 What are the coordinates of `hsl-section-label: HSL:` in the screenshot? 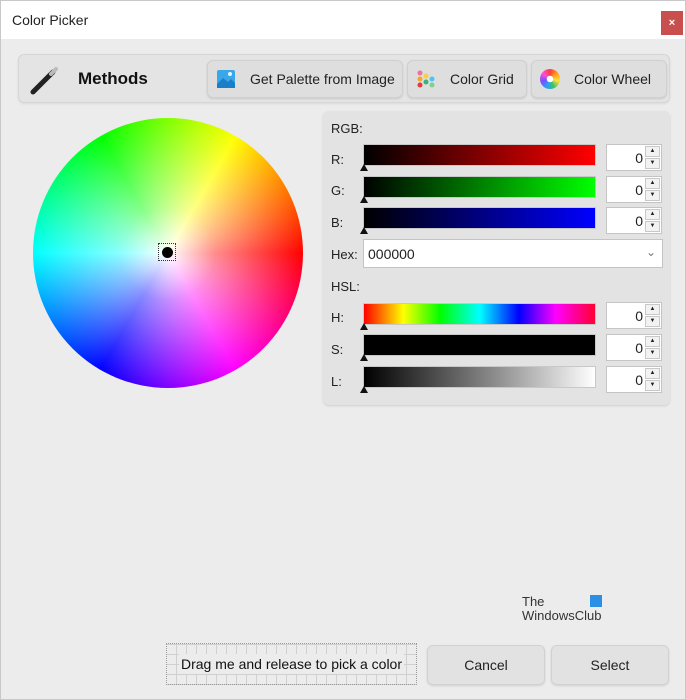 It's located at (345, 286).